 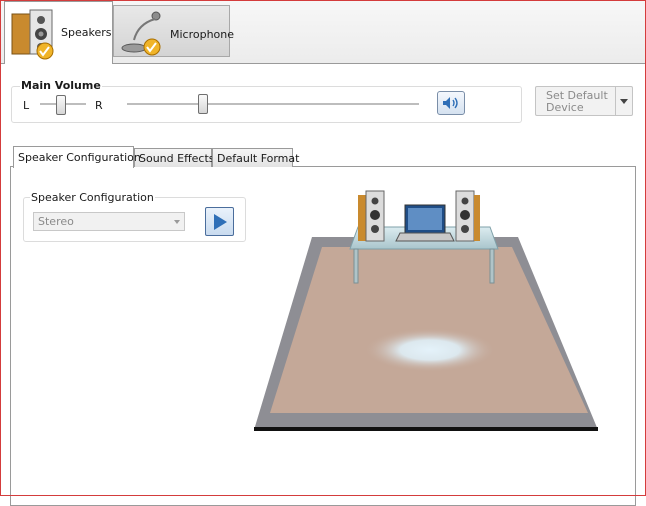 What do you see at coordinates (177, 158) in the screenshot?
I see `tab-sound-effects-label: Sound Effects` at bounding box center [177, 158].